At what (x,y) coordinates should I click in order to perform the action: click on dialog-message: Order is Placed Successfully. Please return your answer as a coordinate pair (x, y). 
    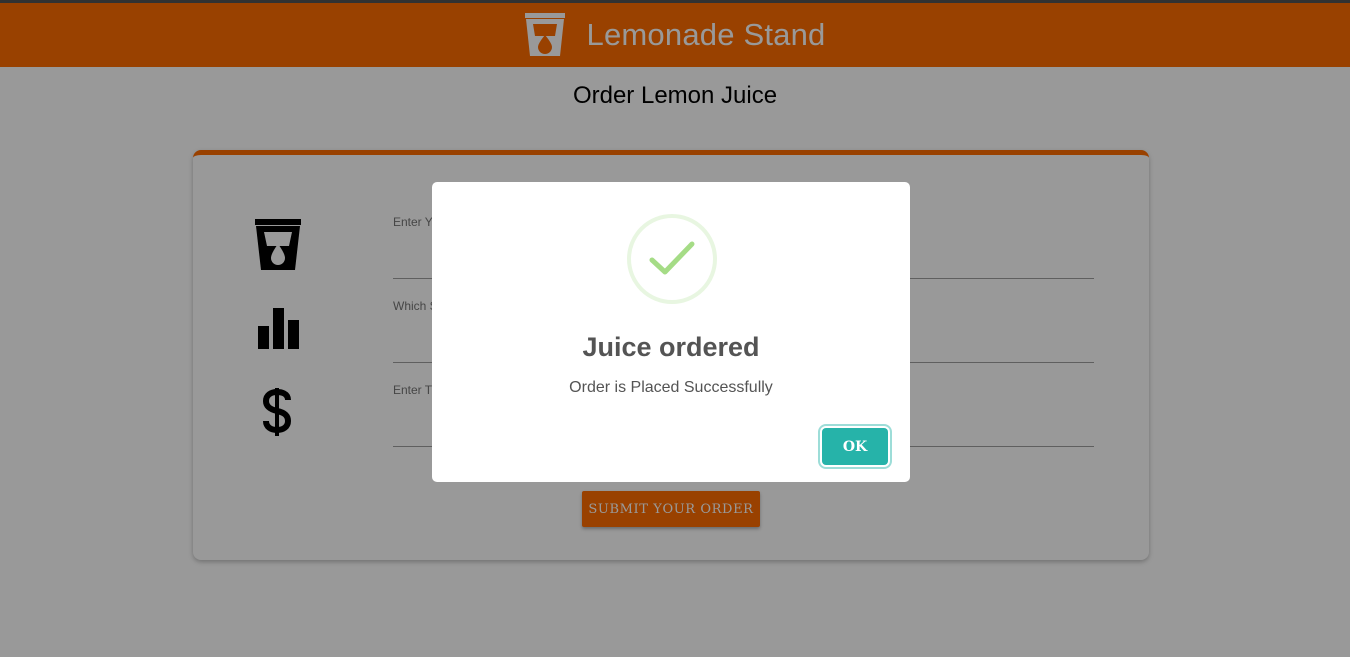
    Looking at the image, I should click on (671, 387).